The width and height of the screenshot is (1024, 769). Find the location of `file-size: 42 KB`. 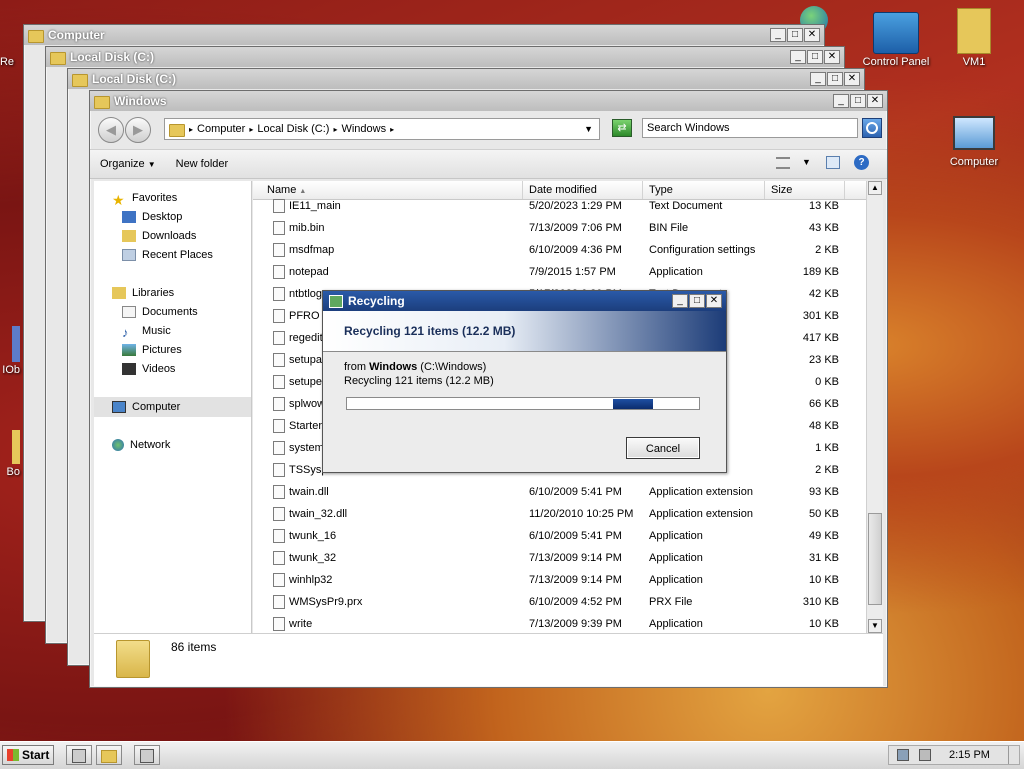

file-size: 42 KB is located at coordinates (824, 294).